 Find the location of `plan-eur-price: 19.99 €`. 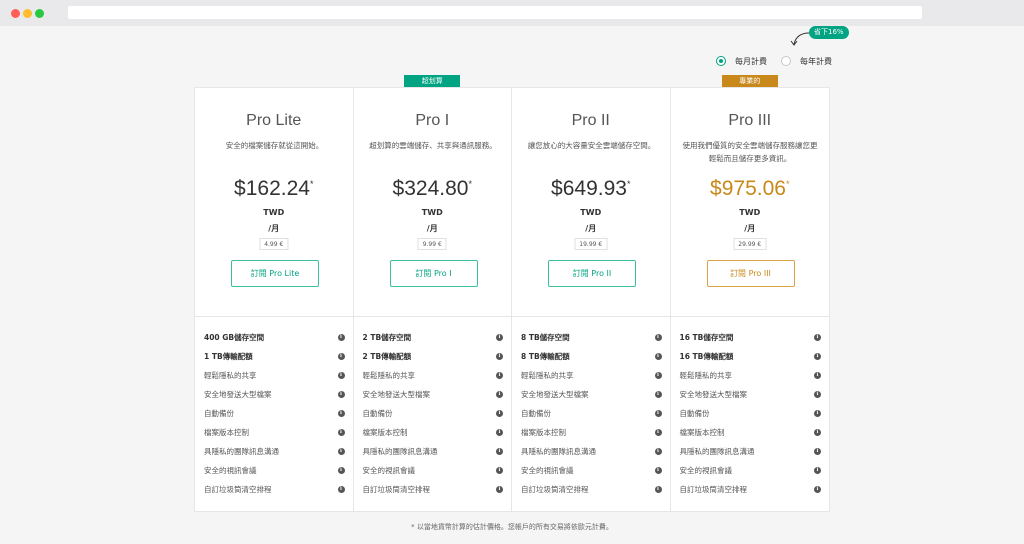

plan-eur-price: 19.99 € is located at coordinates (591, 244).